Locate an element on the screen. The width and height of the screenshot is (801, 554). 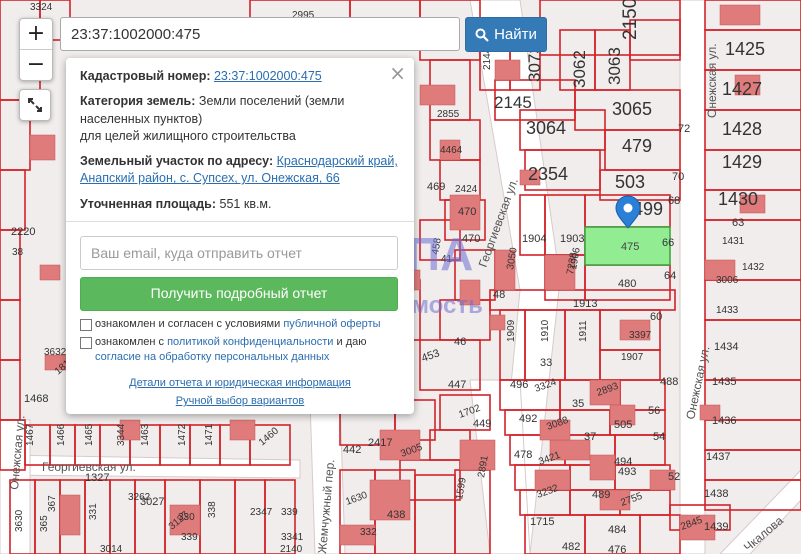
parcel-number: 2424 is located at coordinates (466, 189).